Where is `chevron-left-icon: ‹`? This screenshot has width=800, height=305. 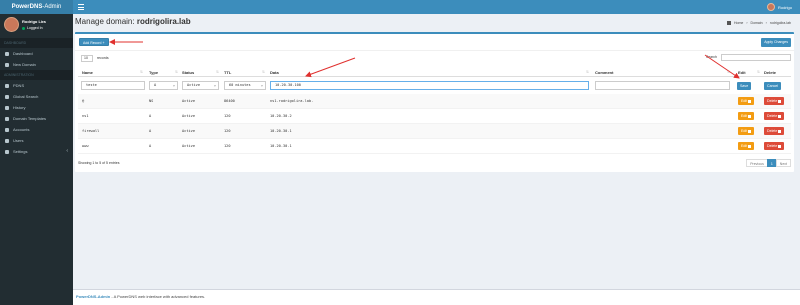 chevron-left-icon: ‹ is located at coordinates (67, 151).